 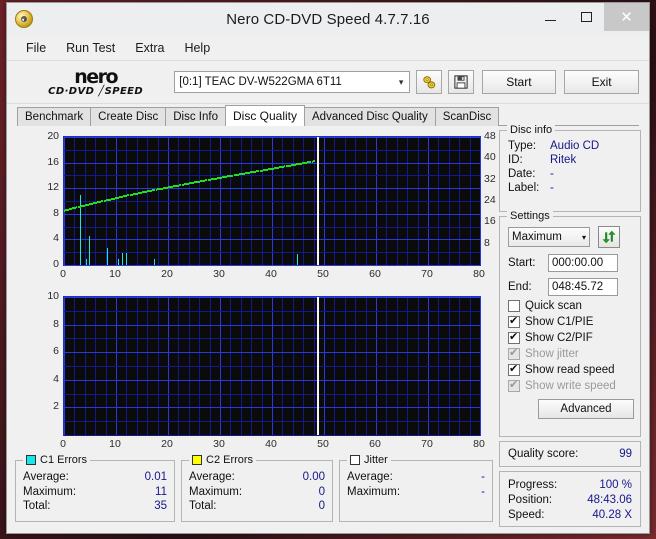 I want to click on start-field-row: Start: 000:00.00, so click(x=571, y=263).